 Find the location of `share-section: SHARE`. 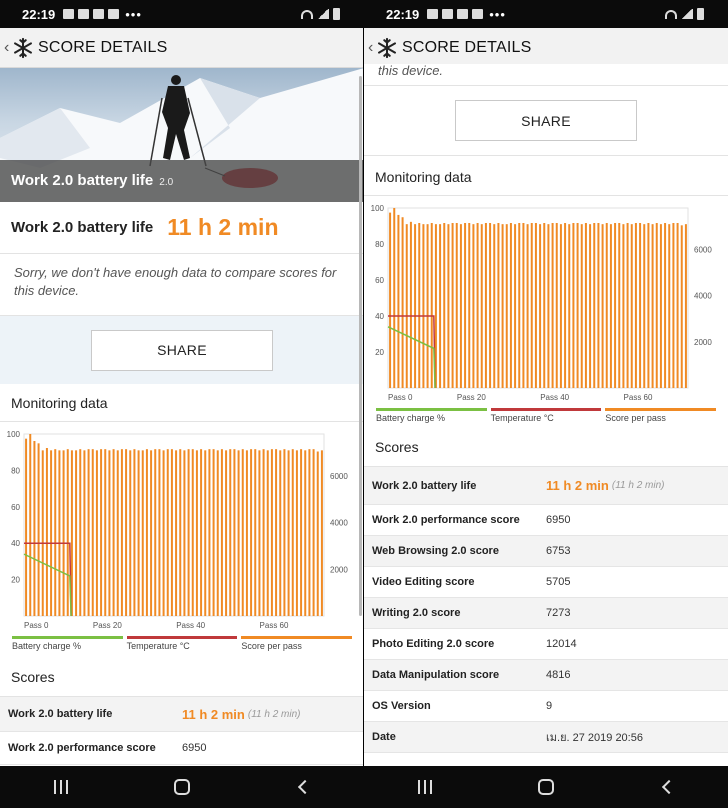

share-section: SHARE is located at coordinates (546, 121).